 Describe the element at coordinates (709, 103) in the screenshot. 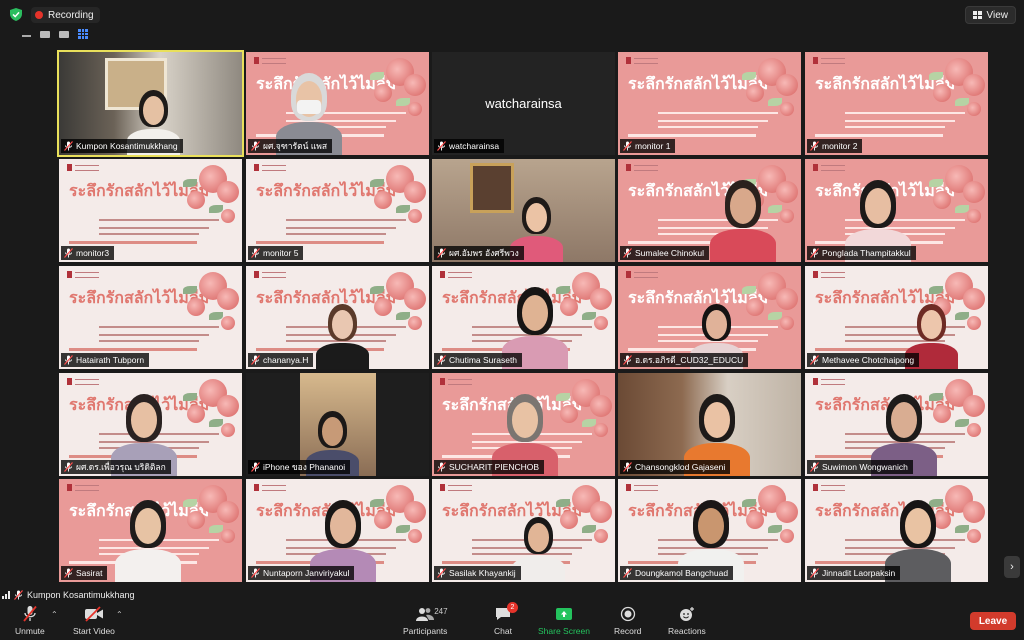

I see `video-tile: ระลึกรักสลักไว้ไม่ลืม monitor 1` at that location.